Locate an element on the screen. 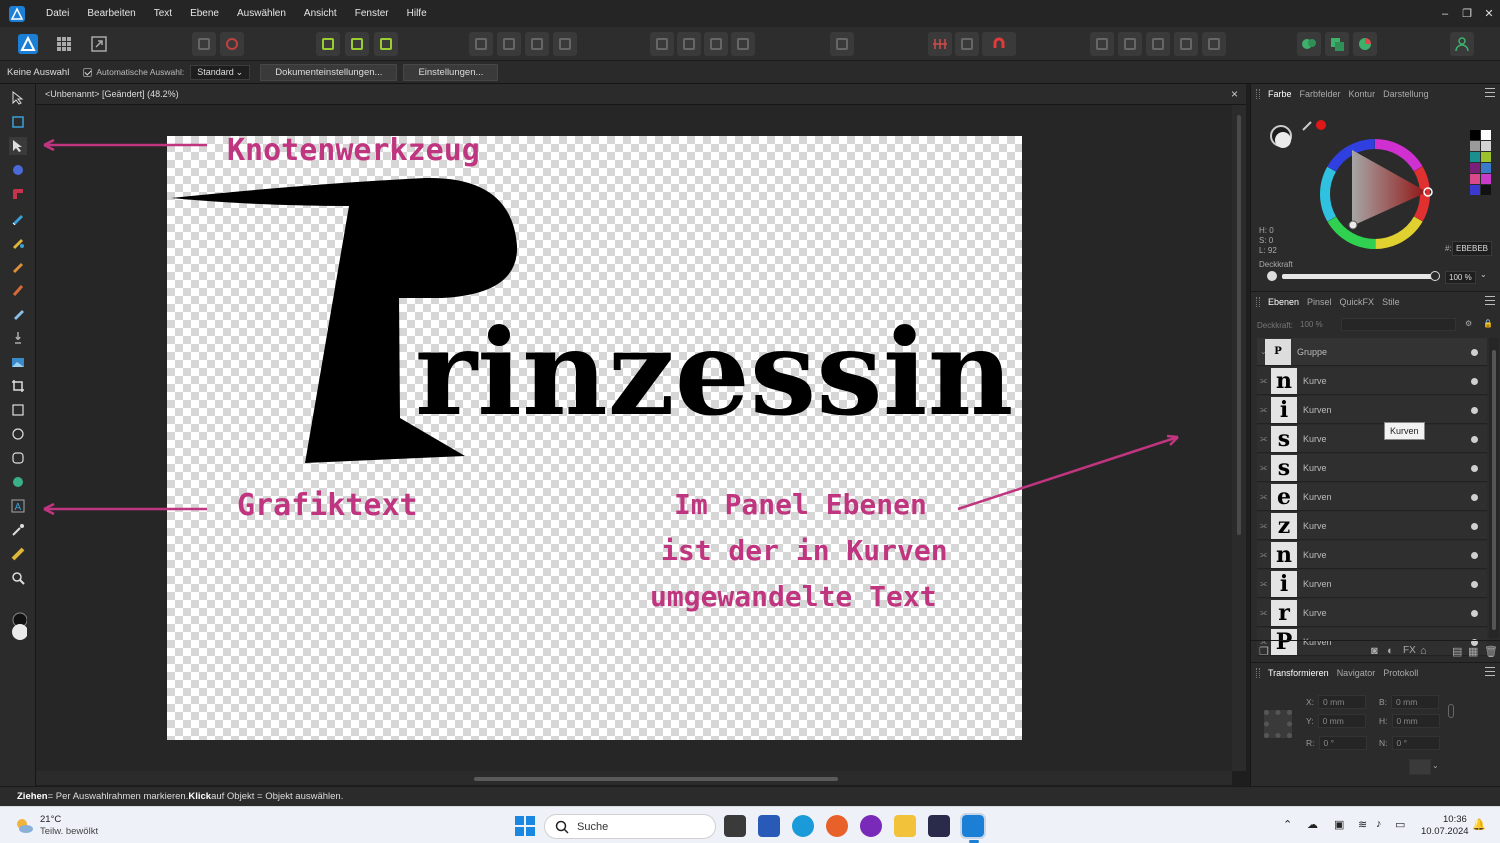 The height and width of the screenshot is (843, 1500). artistic-text-tool-icon: A is located at coordinates (18, 506).